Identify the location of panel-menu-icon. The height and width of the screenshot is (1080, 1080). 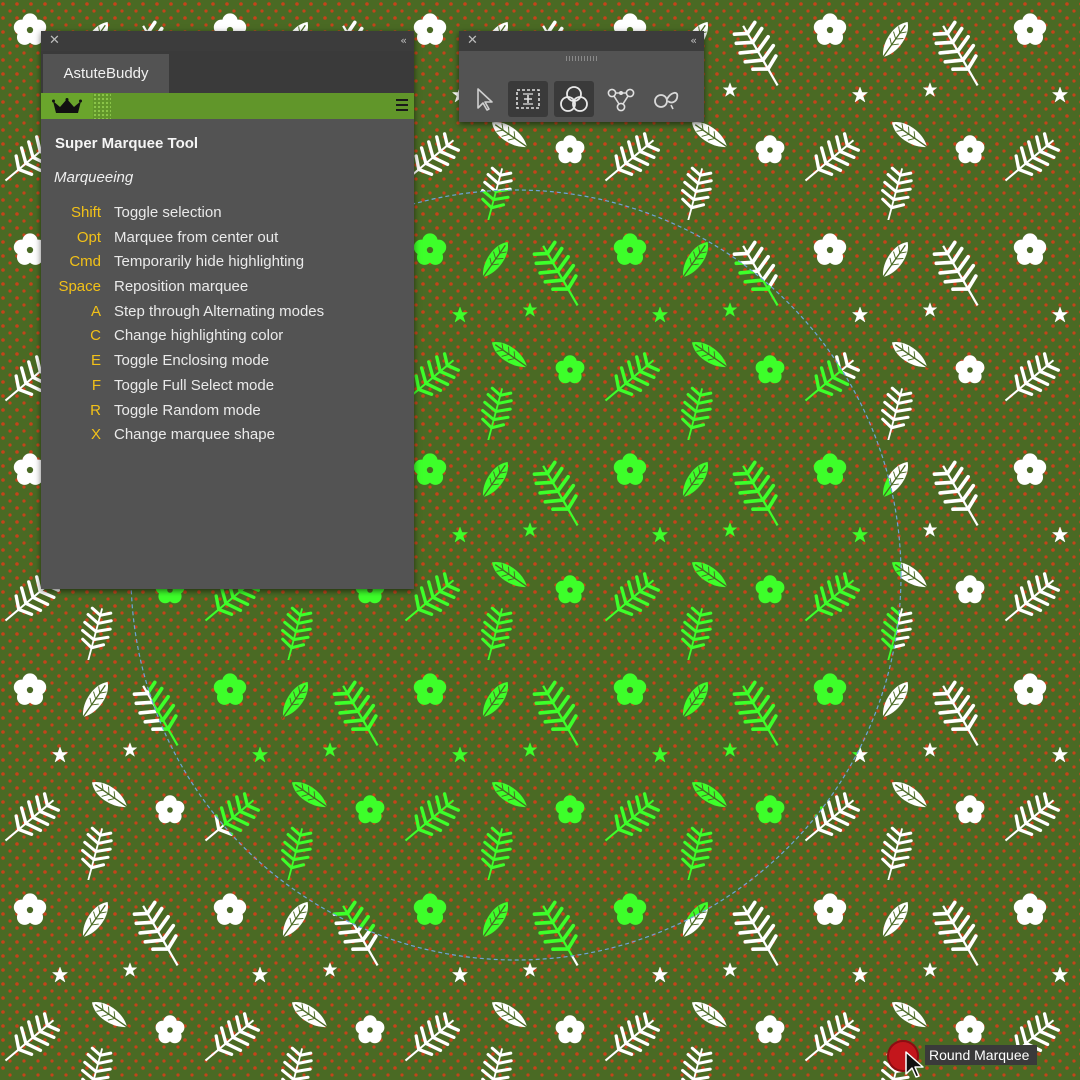
(402, 106).